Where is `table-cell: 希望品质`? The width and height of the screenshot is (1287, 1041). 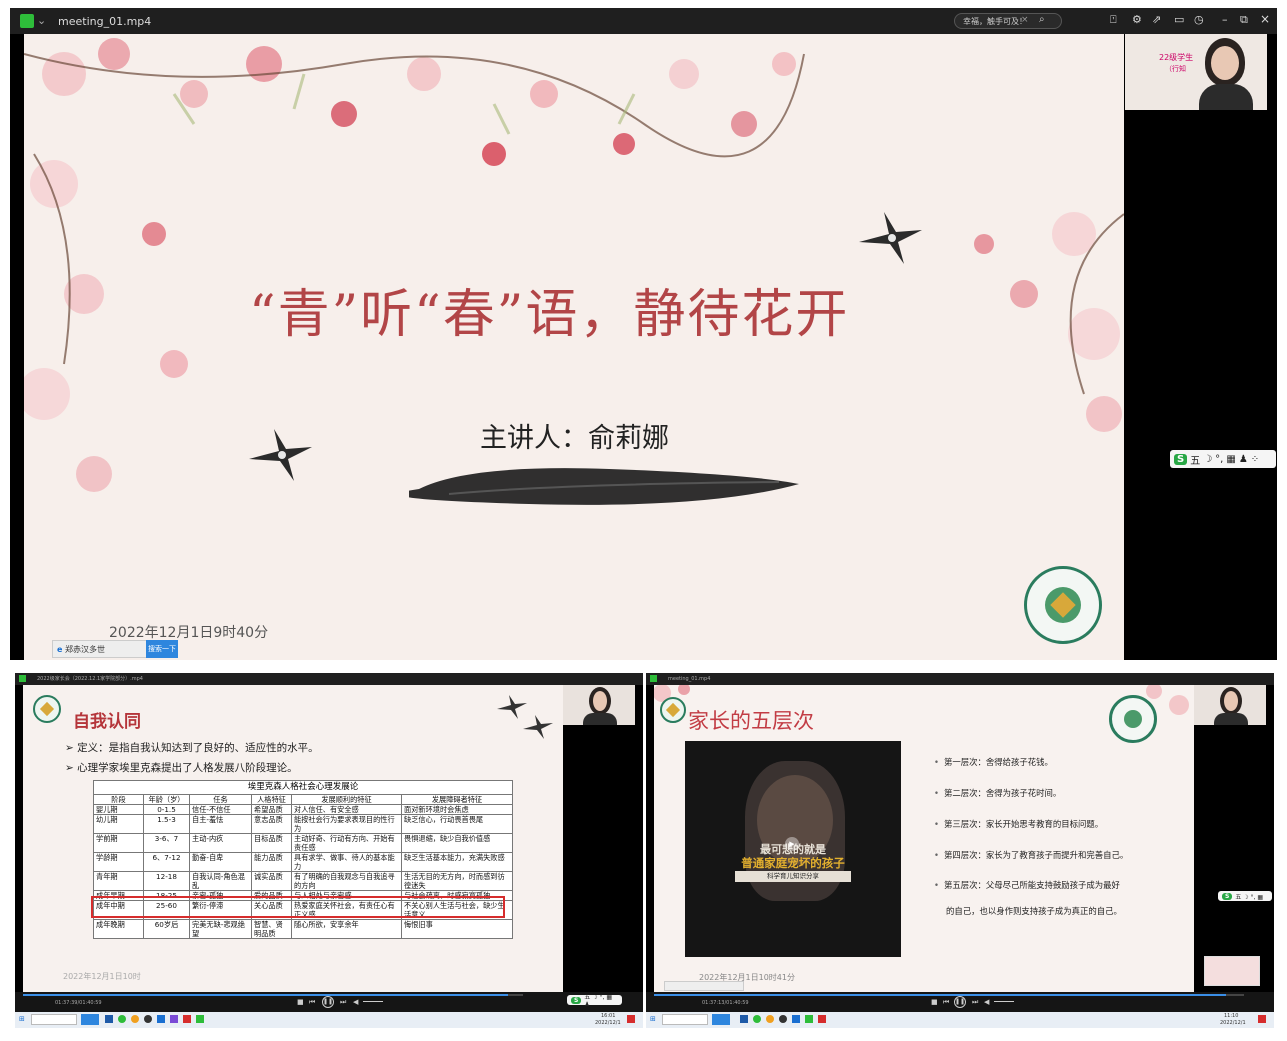
table-cell: 希望品质 is located at coordinates (271, 809).